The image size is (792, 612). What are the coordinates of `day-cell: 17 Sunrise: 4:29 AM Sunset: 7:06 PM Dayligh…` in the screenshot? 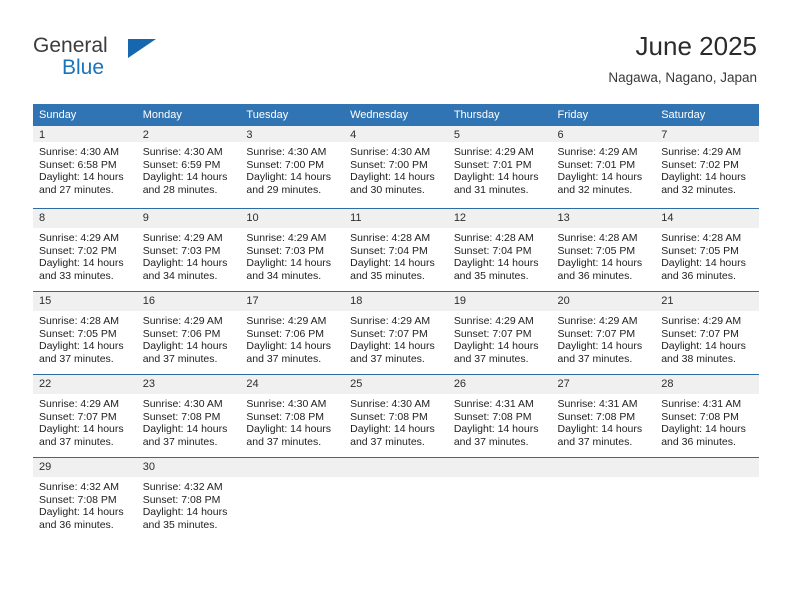 It's located at (292, 333).